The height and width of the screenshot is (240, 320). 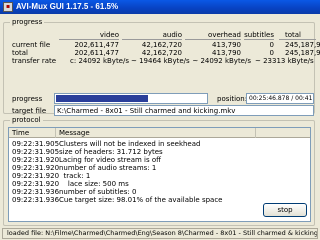 I want to click on column-header-time: Time, so click(x=32, y=133).